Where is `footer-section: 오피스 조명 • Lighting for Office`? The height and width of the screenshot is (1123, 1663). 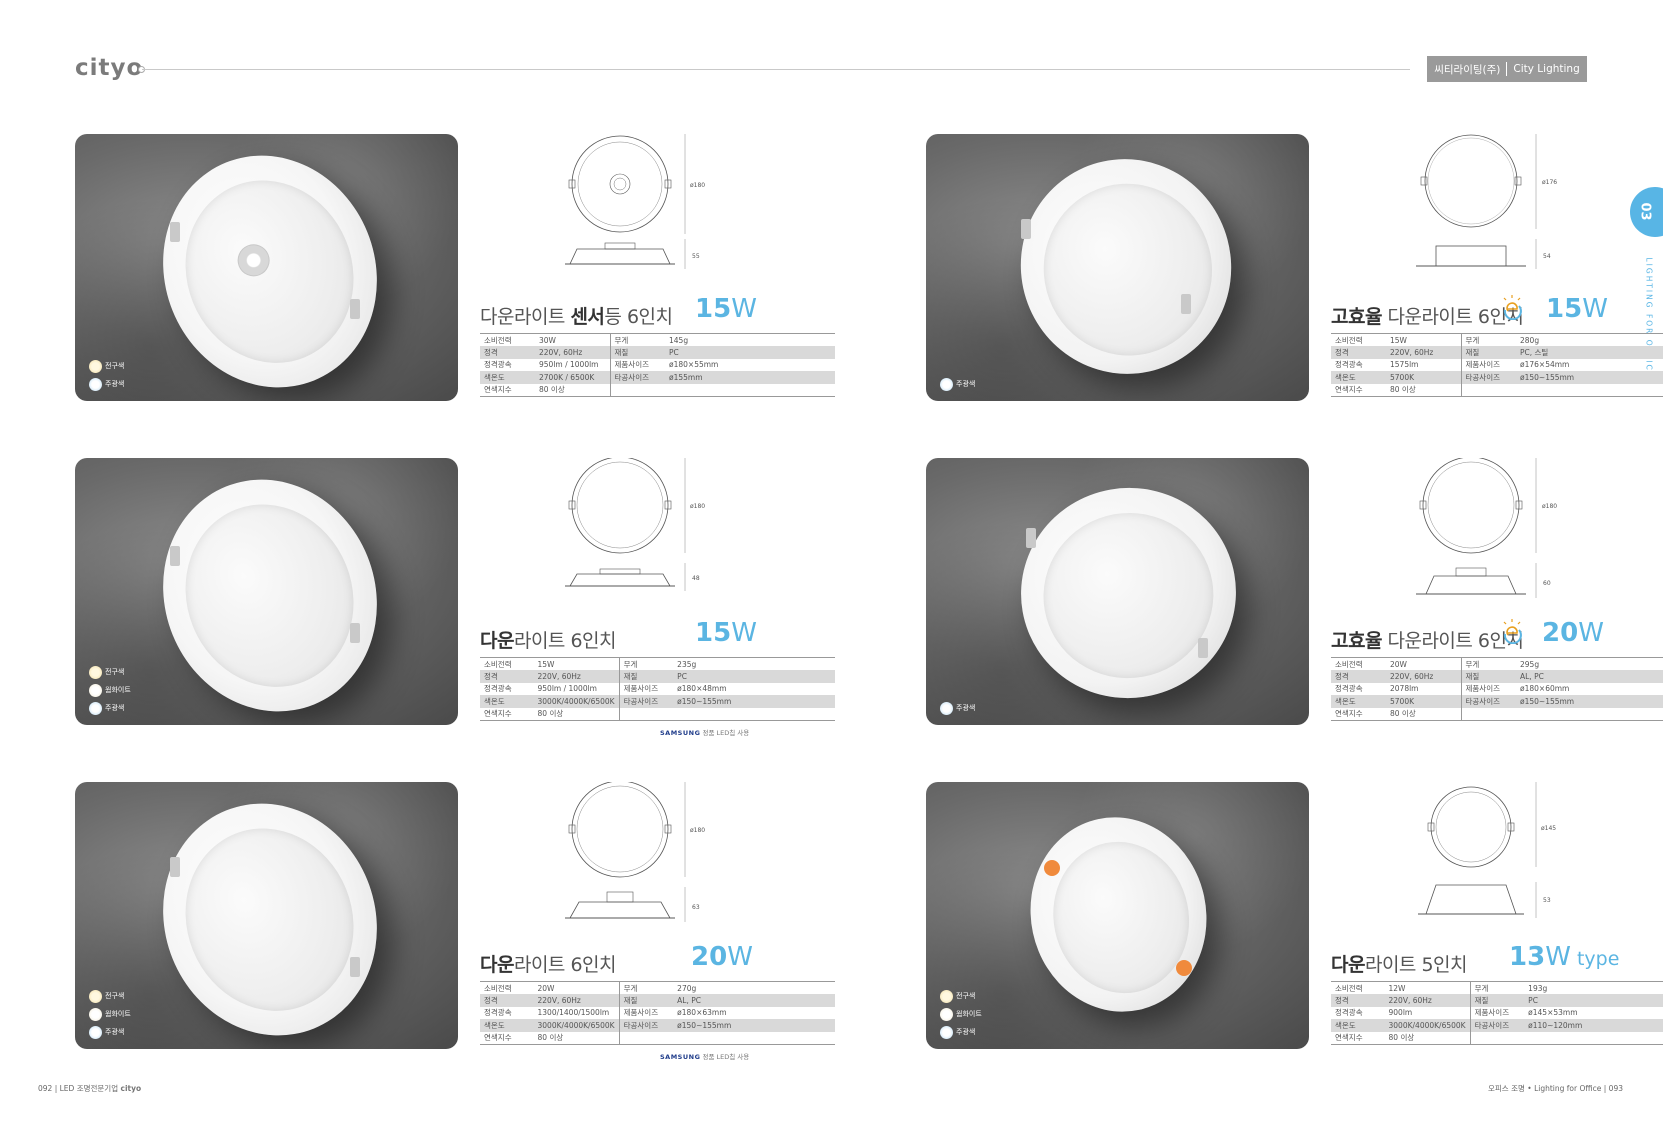
footer-section: 오피스 조명 • Lighting for Office is located at coordinates (1545, 1088).